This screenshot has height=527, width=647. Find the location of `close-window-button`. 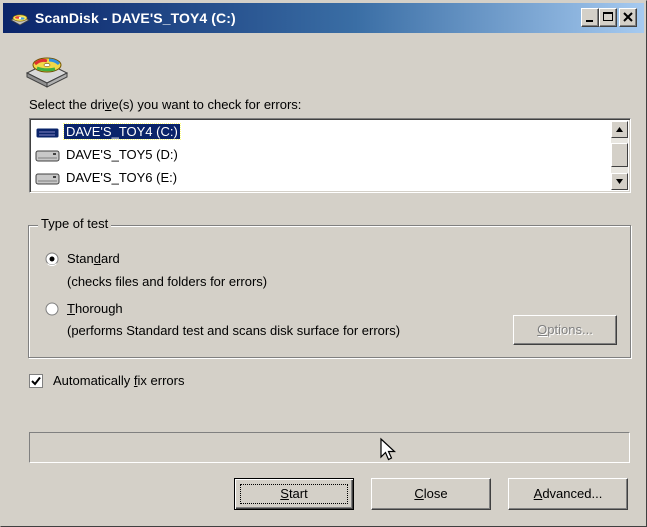

close-window-button is located at coordinates (628, 17).